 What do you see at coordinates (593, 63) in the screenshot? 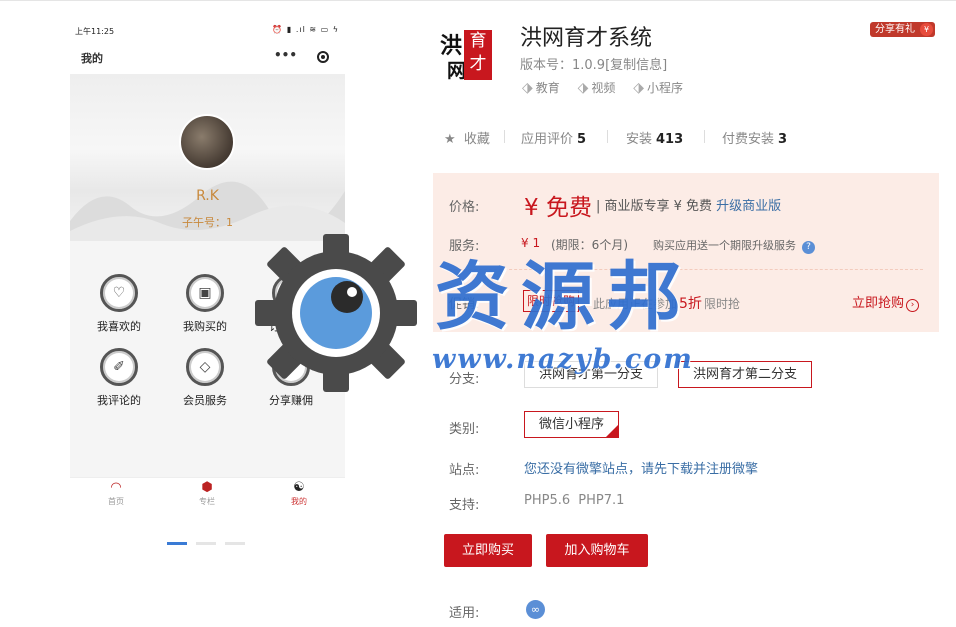
I see `app-version: 版本号：1.0.9[复制信息]` at bounding box center [593, 63].